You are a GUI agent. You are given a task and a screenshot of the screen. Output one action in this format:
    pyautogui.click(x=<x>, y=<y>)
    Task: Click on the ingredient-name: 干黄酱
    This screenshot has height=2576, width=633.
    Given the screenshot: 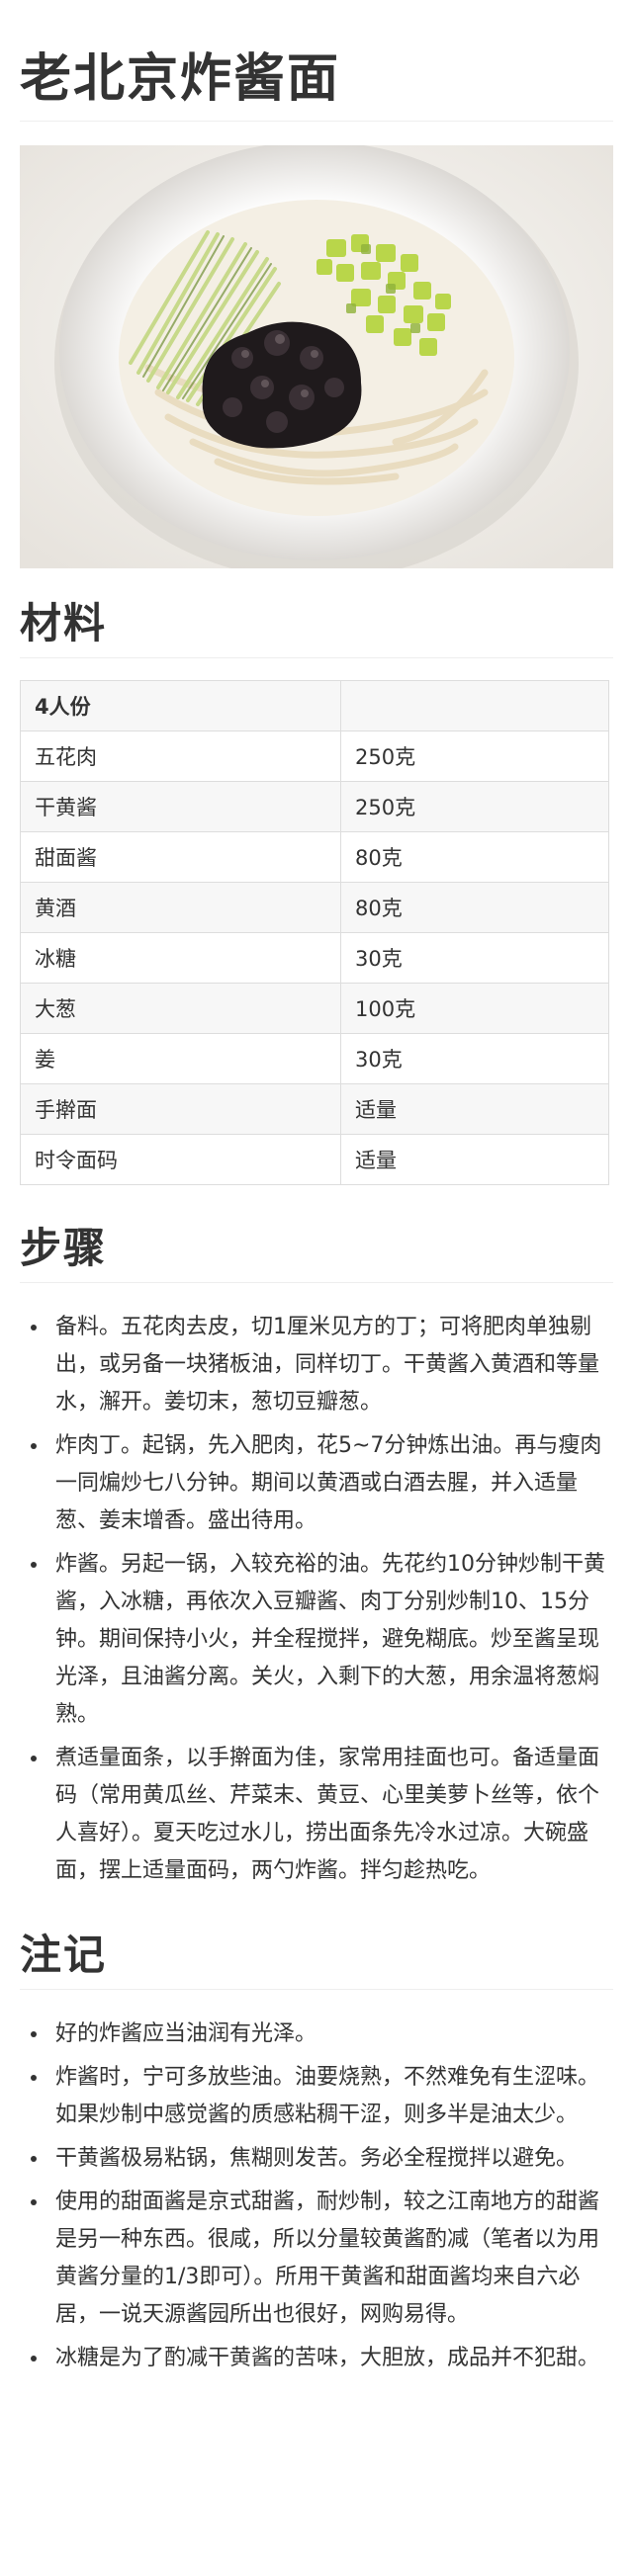 What is the action you would take?
    pyautogui.click(x=180, y=806)
    